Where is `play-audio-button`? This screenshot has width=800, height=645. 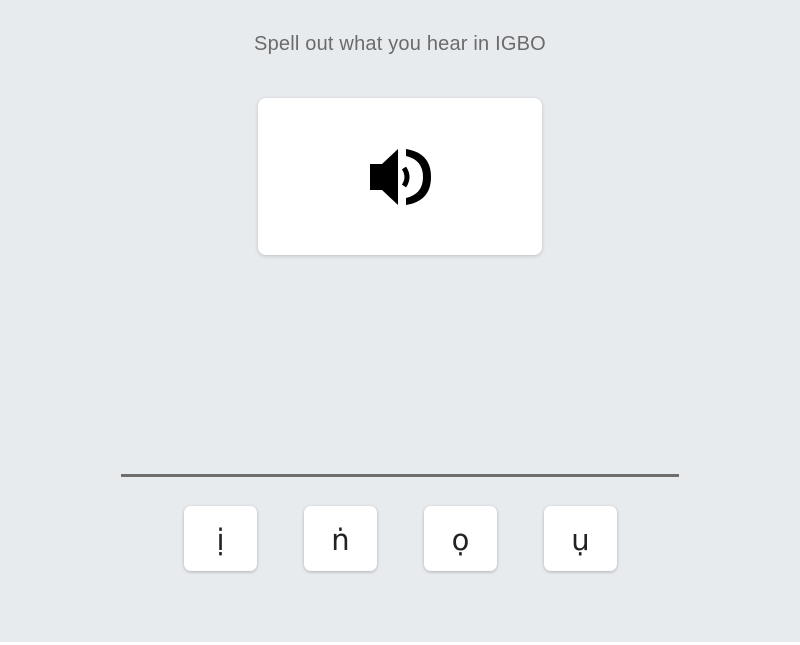 play-audio-button is located at coordinates (400, 176).